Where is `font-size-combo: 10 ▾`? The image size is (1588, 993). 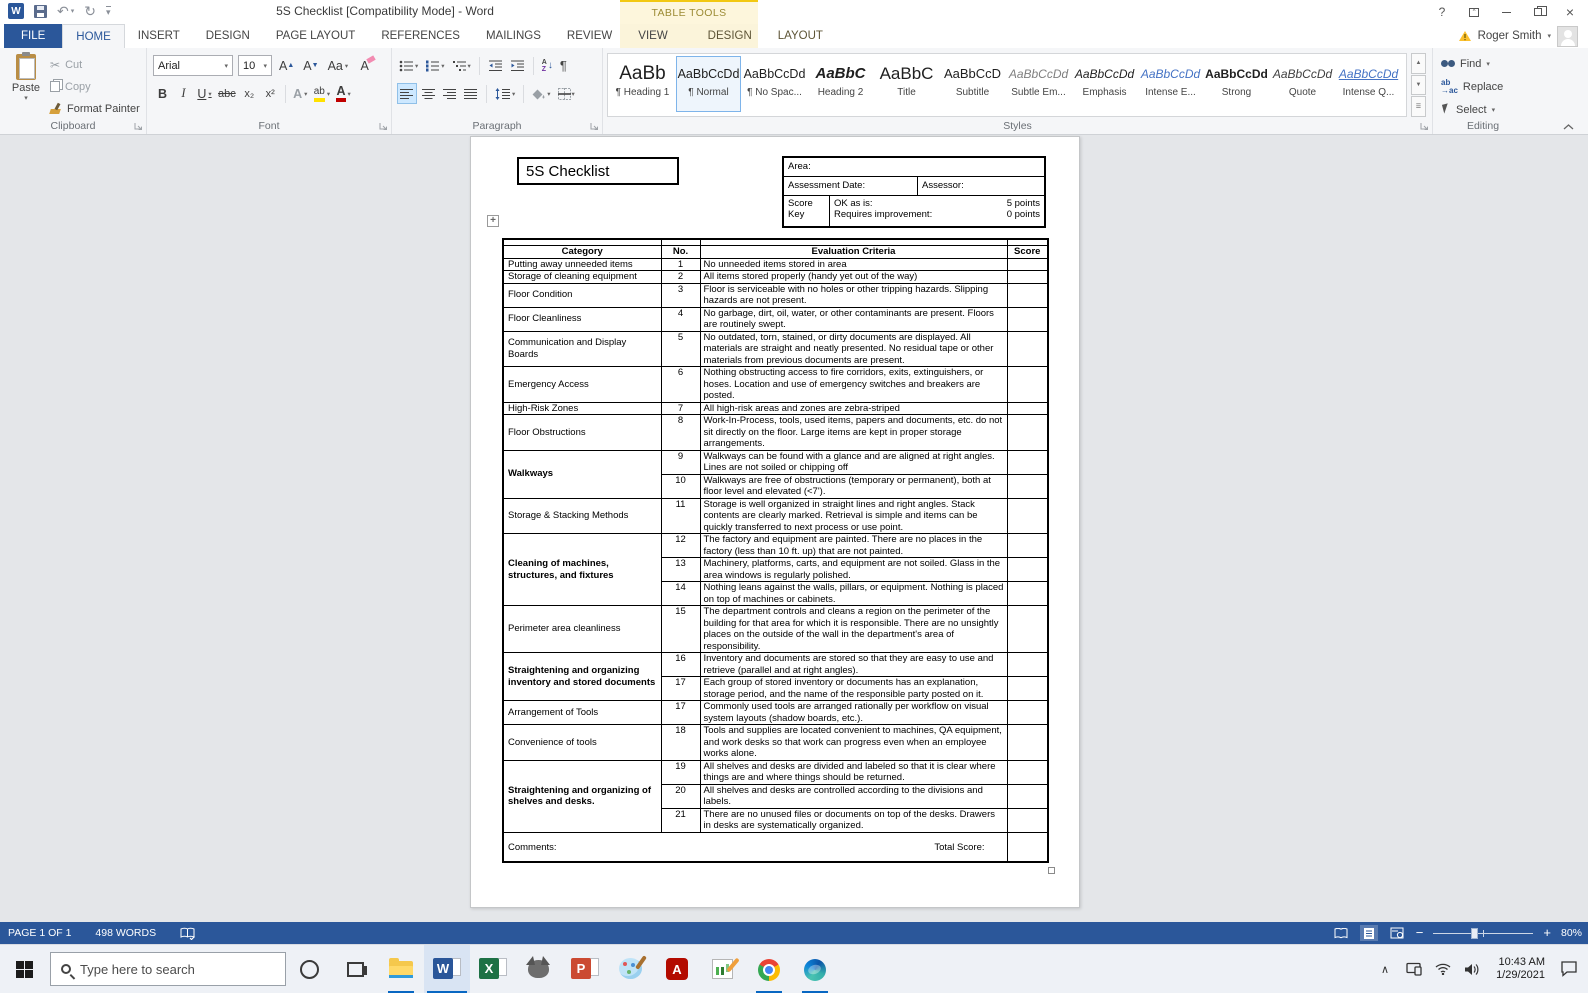
font-size-combo: 10 ▾ is located at coordinates (255, 65).